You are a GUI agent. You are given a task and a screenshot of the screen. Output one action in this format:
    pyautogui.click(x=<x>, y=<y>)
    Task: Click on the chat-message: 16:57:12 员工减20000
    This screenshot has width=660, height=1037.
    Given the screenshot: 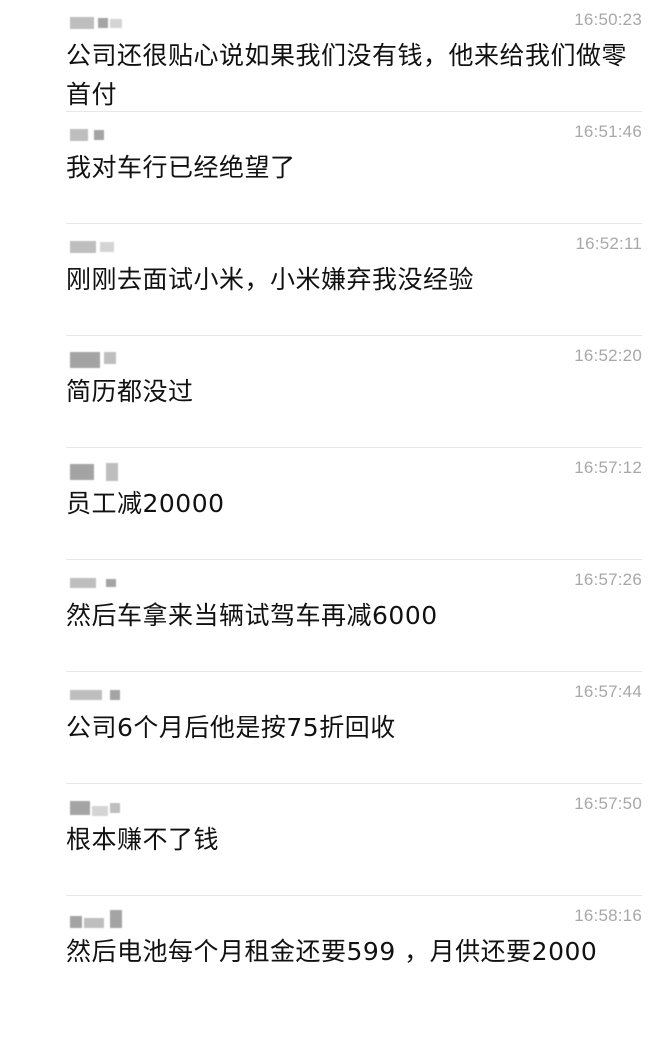 What is the action you would take?
    pyautogui.click(x=330, y=504)
    